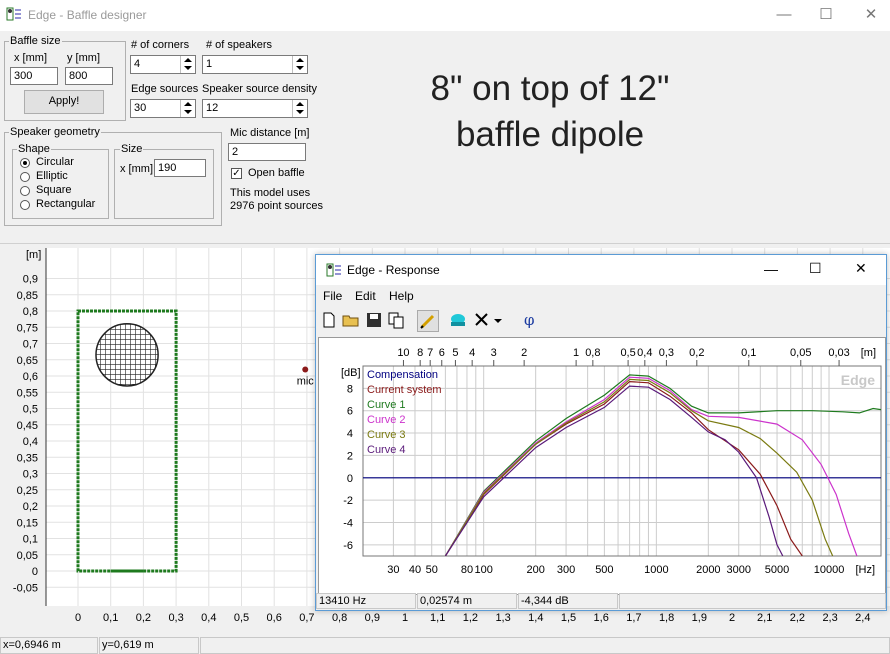 Image resolution: width=890 pixels, height=654 pixels. I want to click on speaker-icon, so click(458, 320).